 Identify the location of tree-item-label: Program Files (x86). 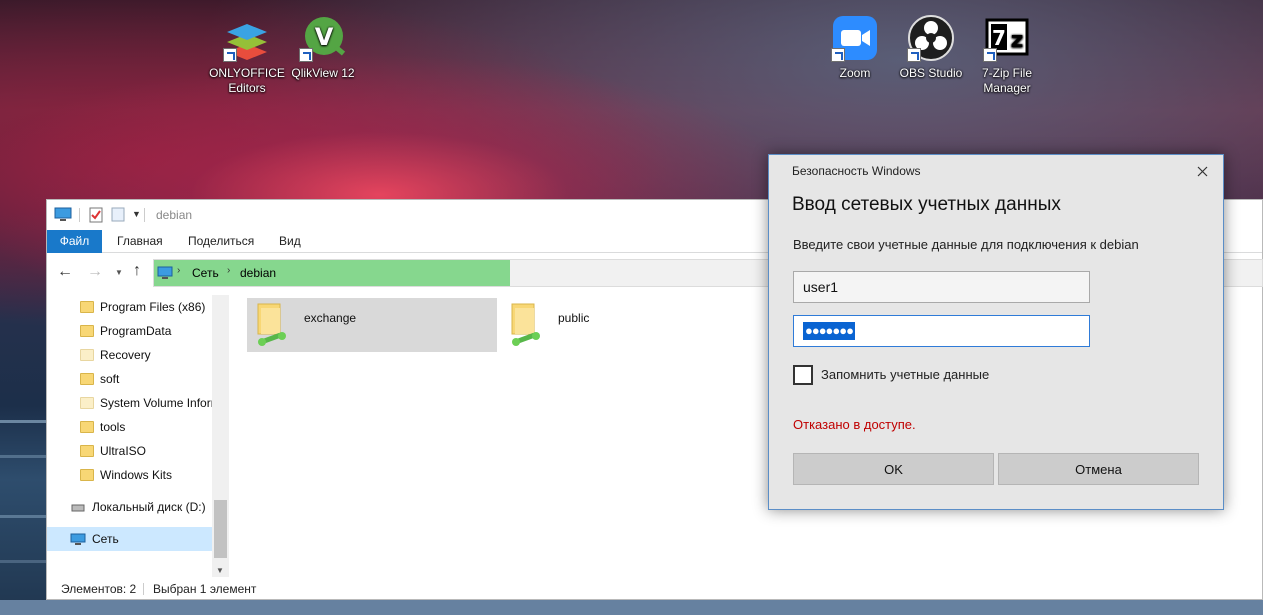
(153, 307).